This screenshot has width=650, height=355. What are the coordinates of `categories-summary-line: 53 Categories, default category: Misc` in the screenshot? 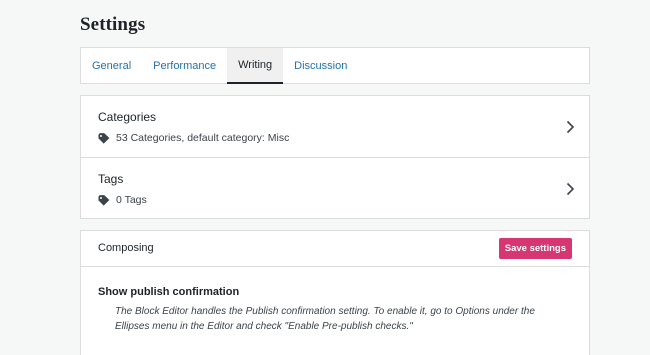 It's located at (193, 138).